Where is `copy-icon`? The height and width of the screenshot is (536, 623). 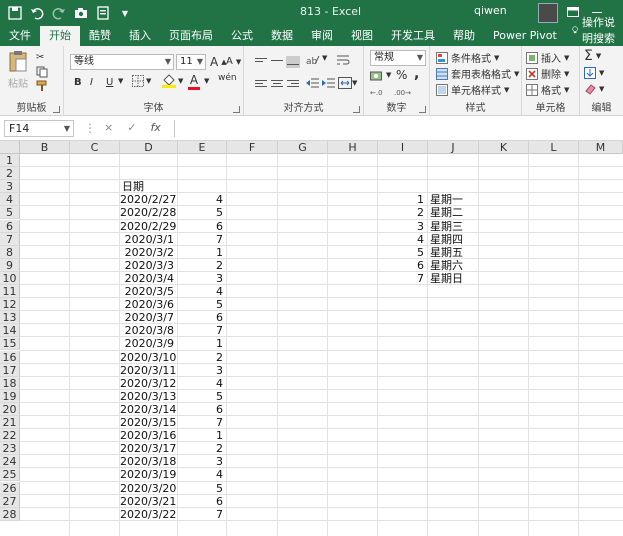
copy-icon is located at coordinates (42, 72).